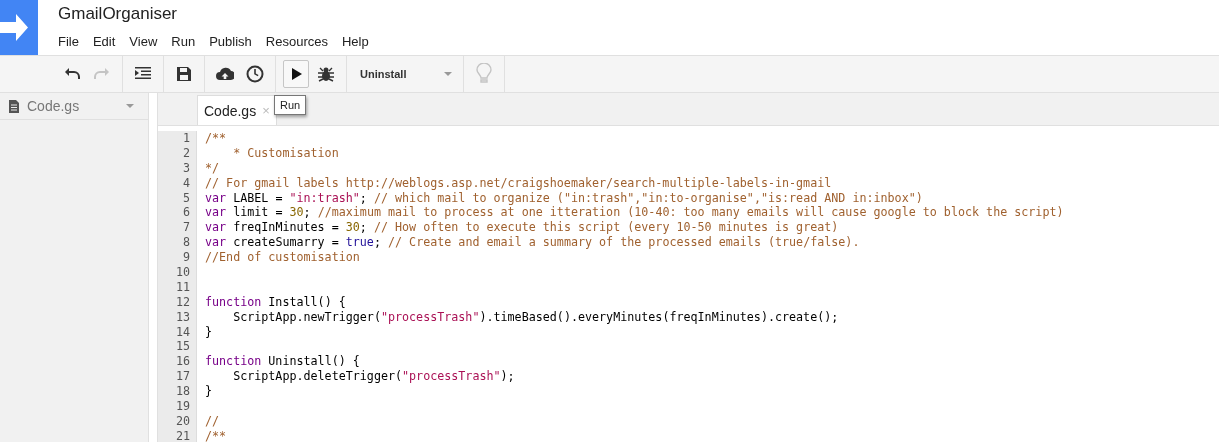 Image resolution: width=1219 pixels, height=442 pixels. What do you see at coordinates (275, 301) in the screenshot?
I see `code-line: function Install() {` at bounding box center [275, 301].